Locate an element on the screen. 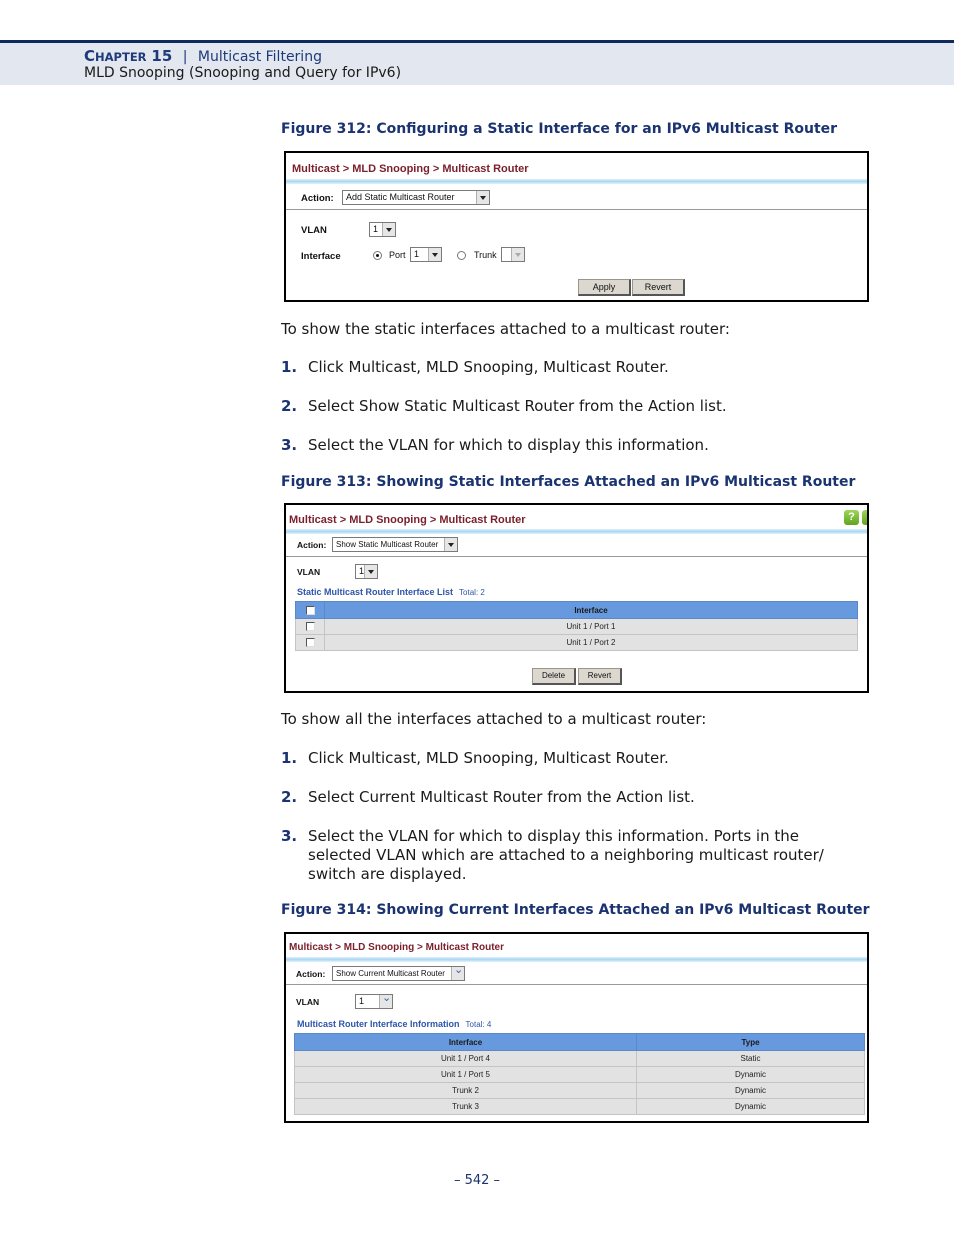  trunk-radio is located at coordinates (461, 255).